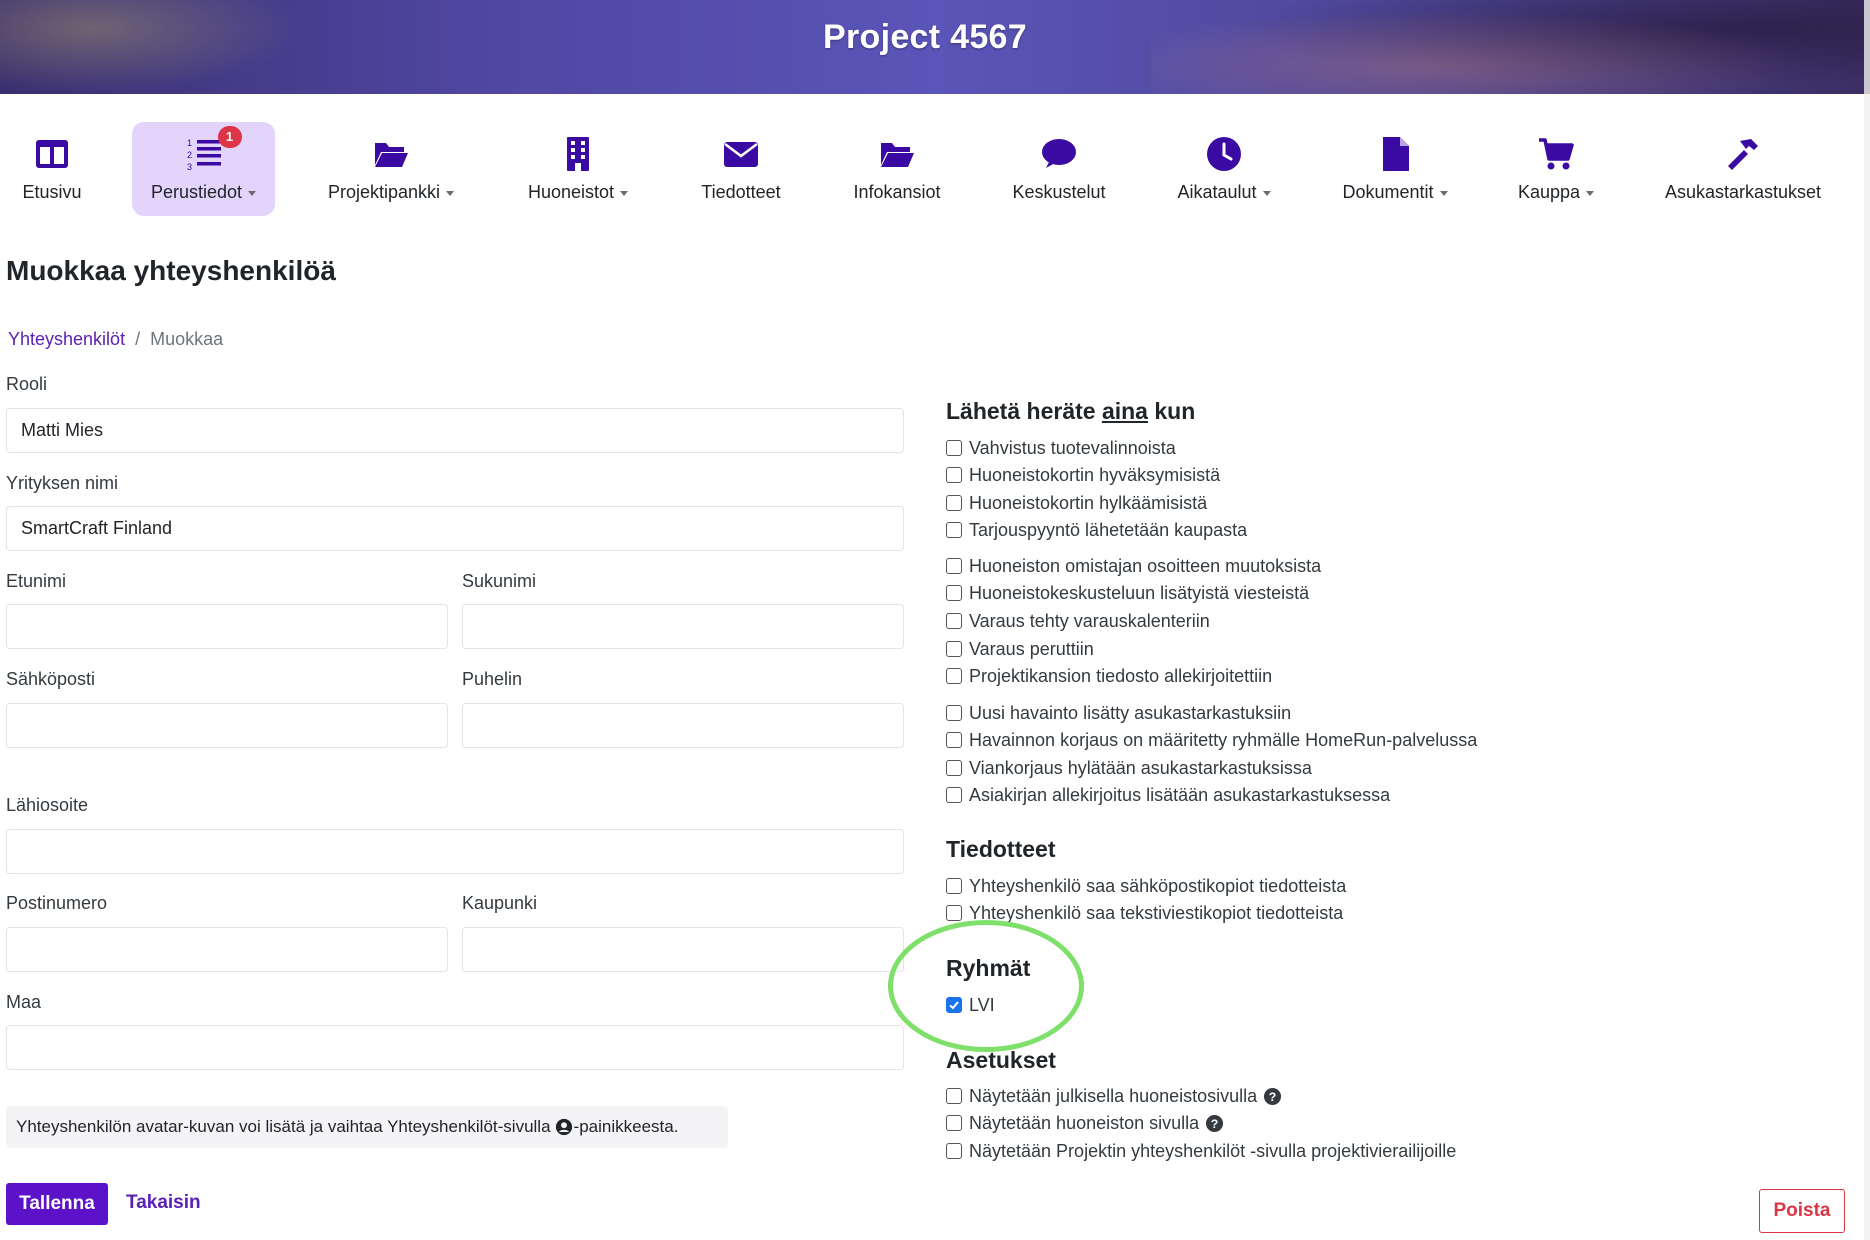  I want to click on speech-bubble-icon, so click(1059, 154).